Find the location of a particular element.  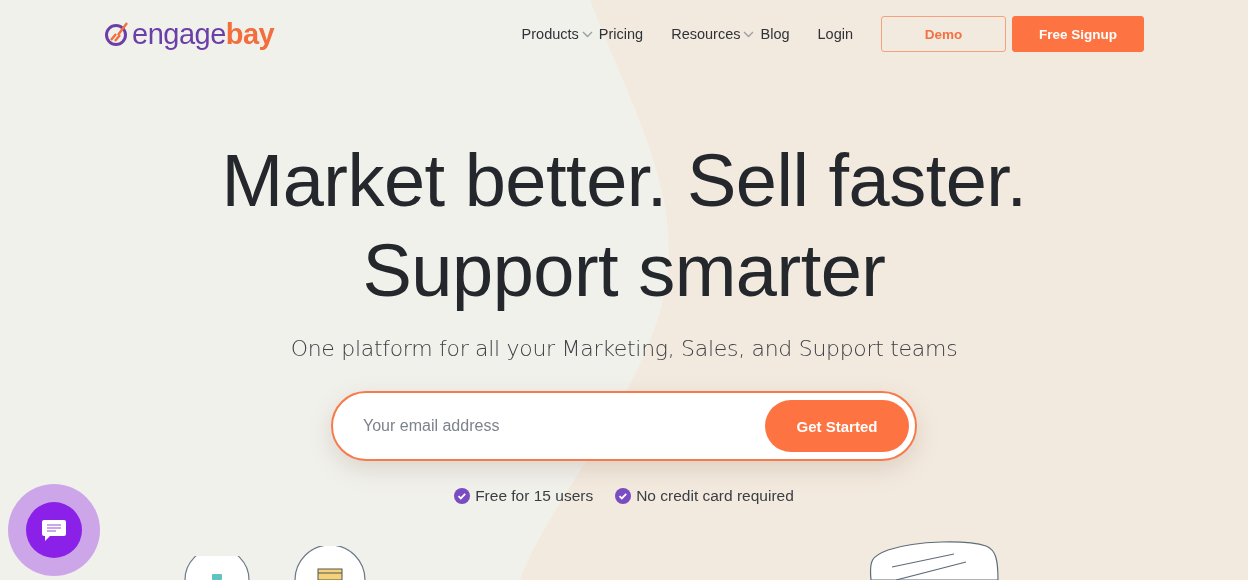

nav-link: Products is located at coordinates (557, 34).